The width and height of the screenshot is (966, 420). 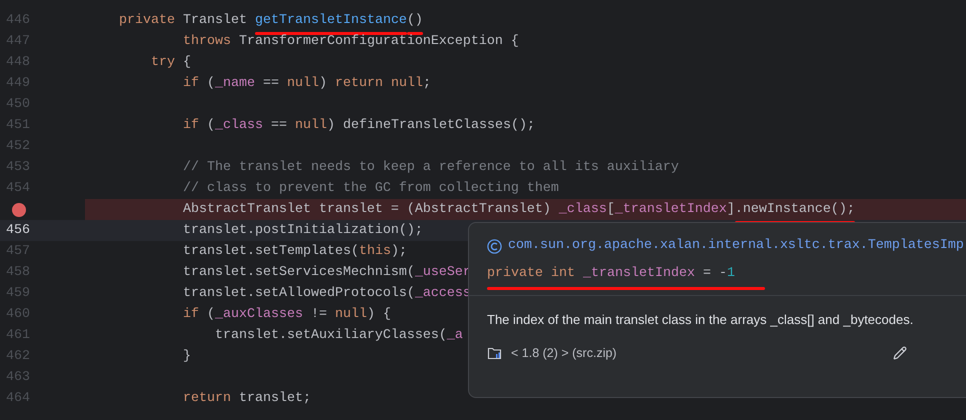 What do you see at coordinates (564, 353) in the screenshot?
I see `source-link: < 1.8 (2) > (src.zip)` at bounding box center [564, 353].